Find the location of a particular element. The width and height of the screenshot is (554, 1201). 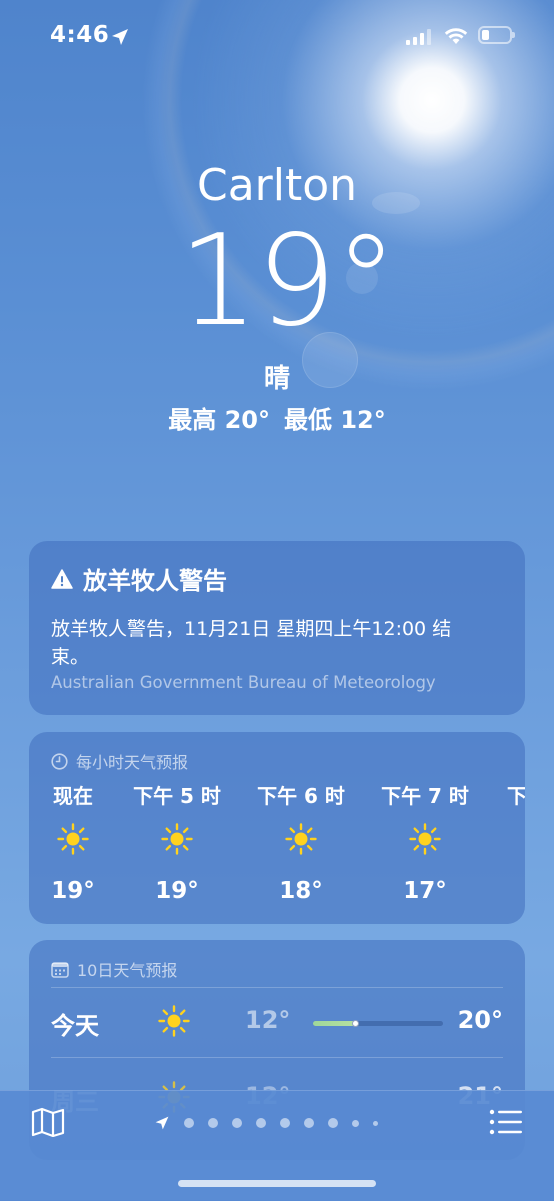

battery-level is located at coordinates (485, 35).